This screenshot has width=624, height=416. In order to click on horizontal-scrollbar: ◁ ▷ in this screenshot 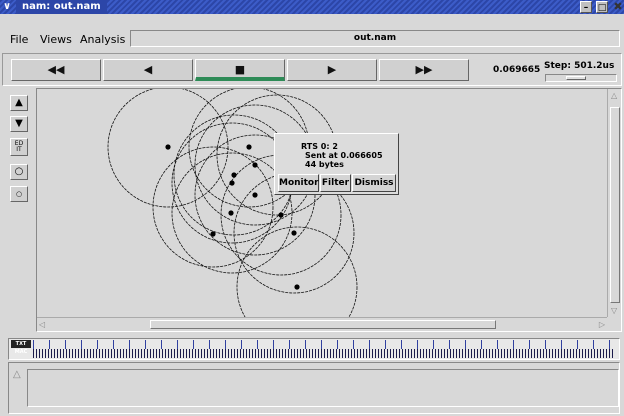, I will do `click(322, 324)`.